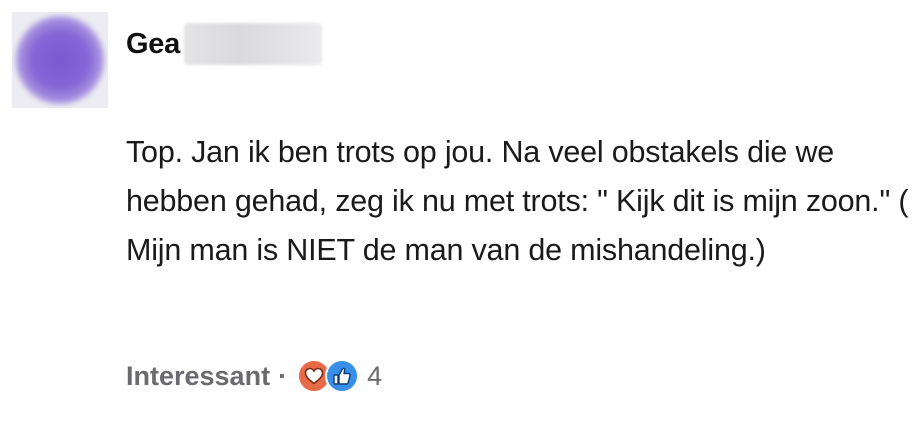 This screenshot has width=924, height=422. I want to click on avatar, so click(60, 60).